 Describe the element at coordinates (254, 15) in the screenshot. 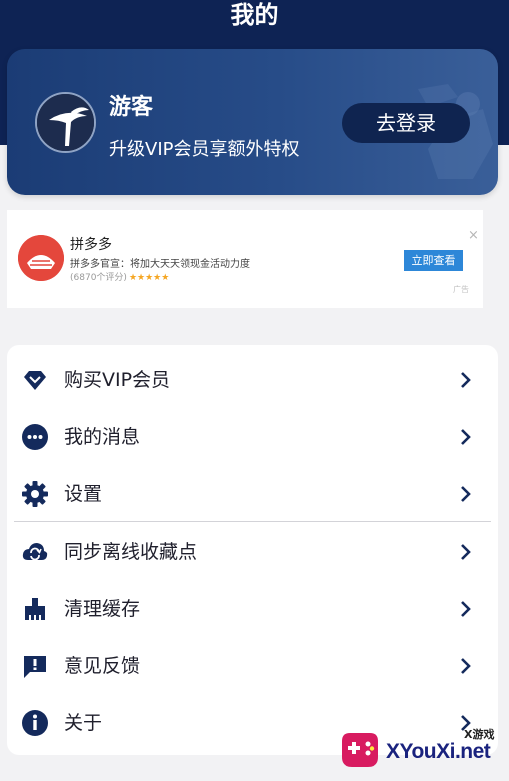

I see `page-title: 我的` at that location.